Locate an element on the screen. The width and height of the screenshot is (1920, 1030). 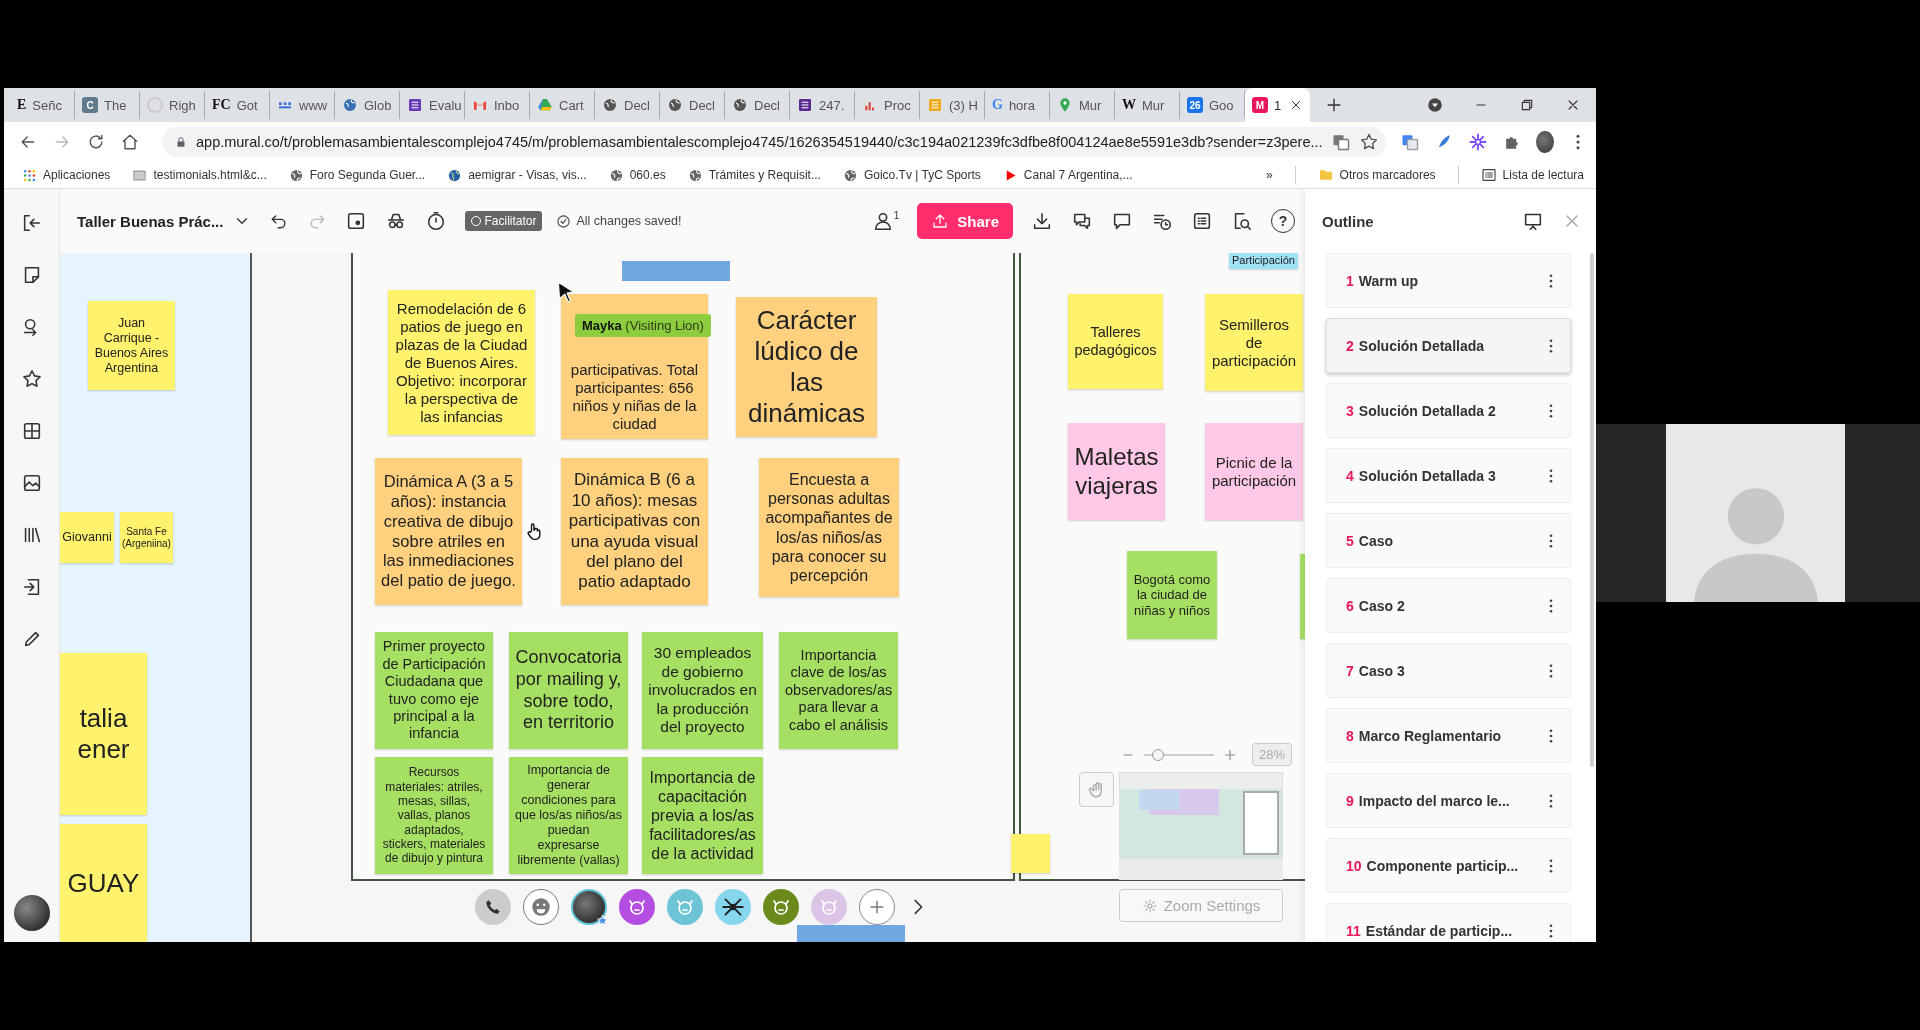
sticky-note: 30 empleados de gobierno involucrados en la producción del proyecto is located at coordinates (702, 690).